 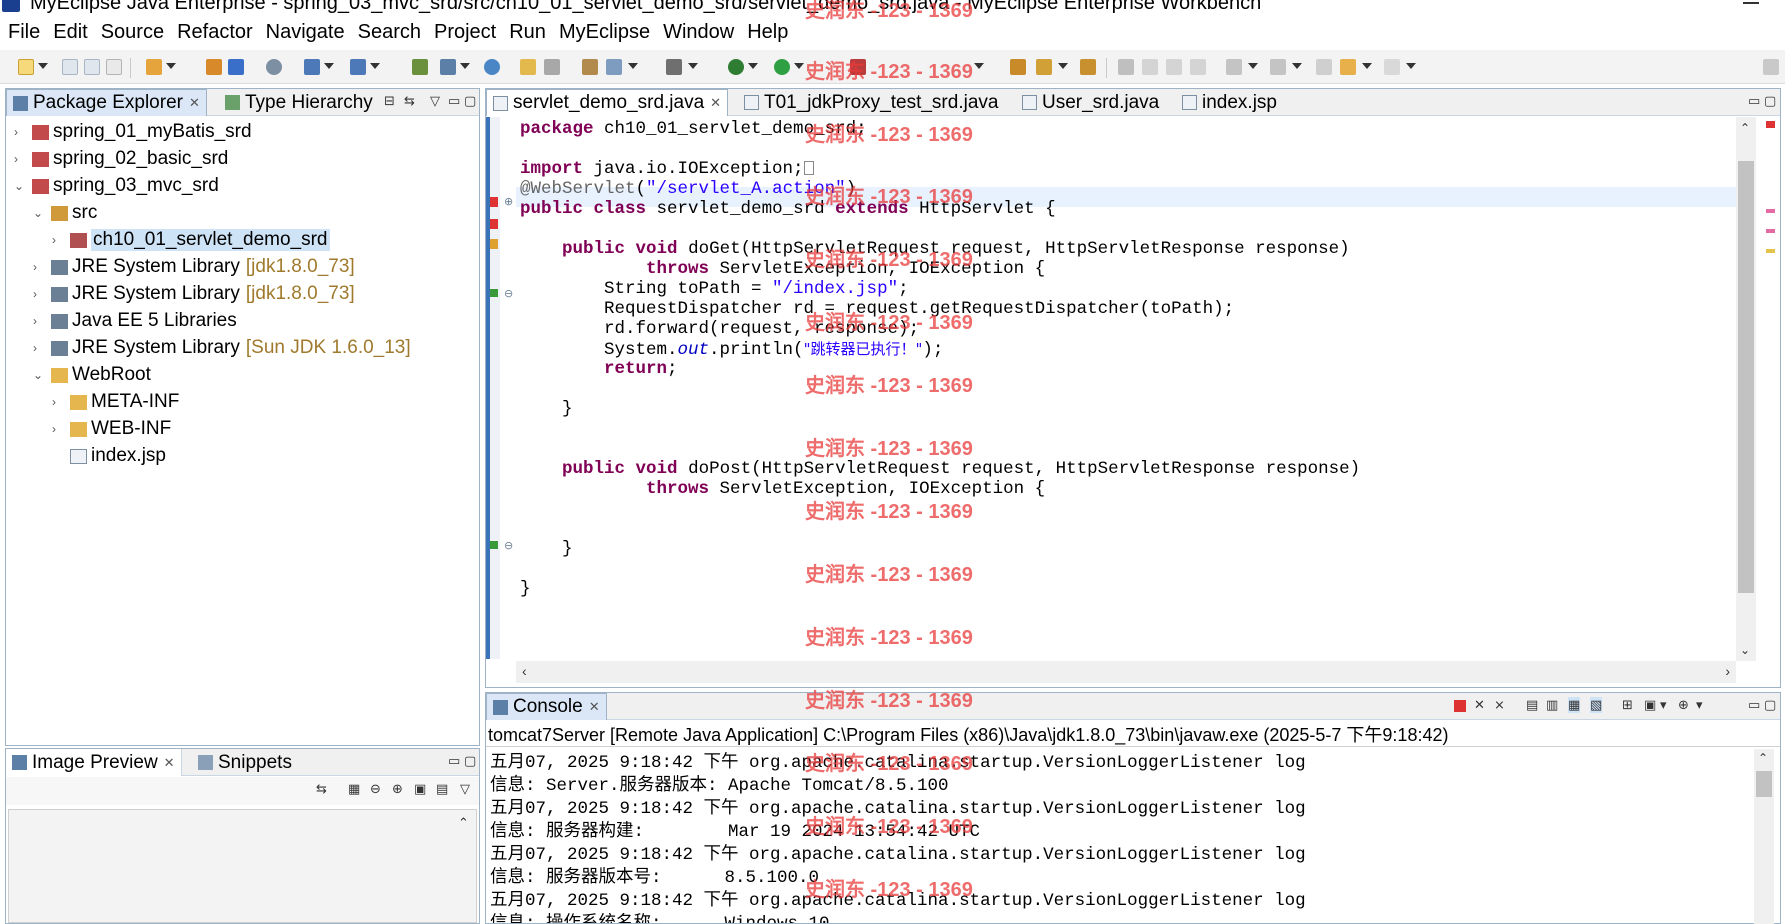 I want to click on forward-icon, so click(x=1392, y=67).